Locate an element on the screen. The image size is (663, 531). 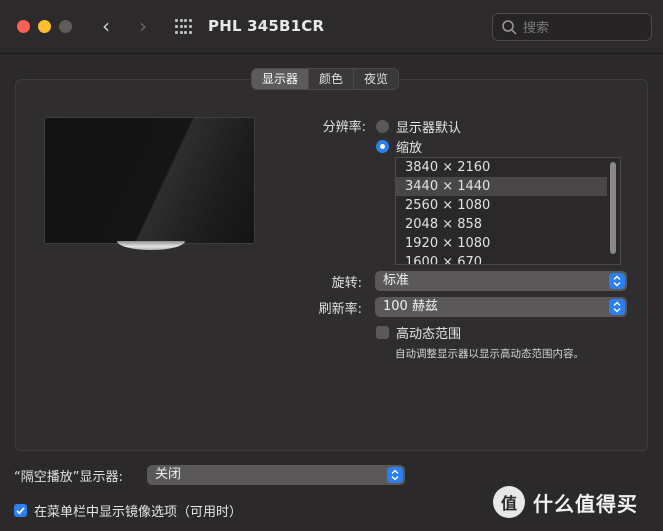
smzdm-logo-glyph: 值 is located at coordinates (508, 503).